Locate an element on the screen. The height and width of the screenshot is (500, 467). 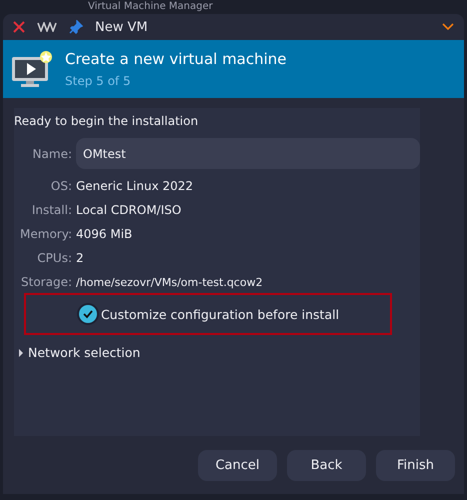
step-indicator: Step 5 of 5 is located at coordinates (98, 81).